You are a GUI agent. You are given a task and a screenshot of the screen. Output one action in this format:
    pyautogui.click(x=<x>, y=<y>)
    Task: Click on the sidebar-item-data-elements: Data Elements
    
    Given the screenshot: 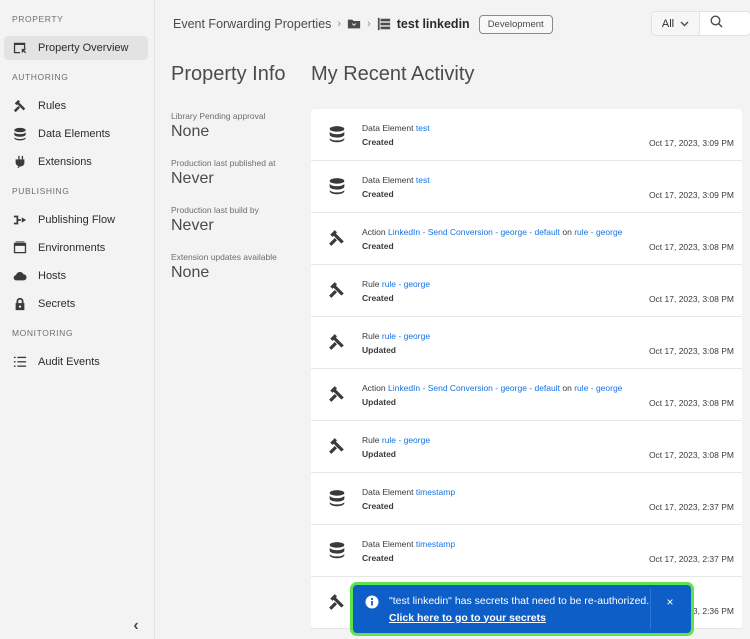 What is the action you would take?
    pyautogui.click(x=76, y=134)
    